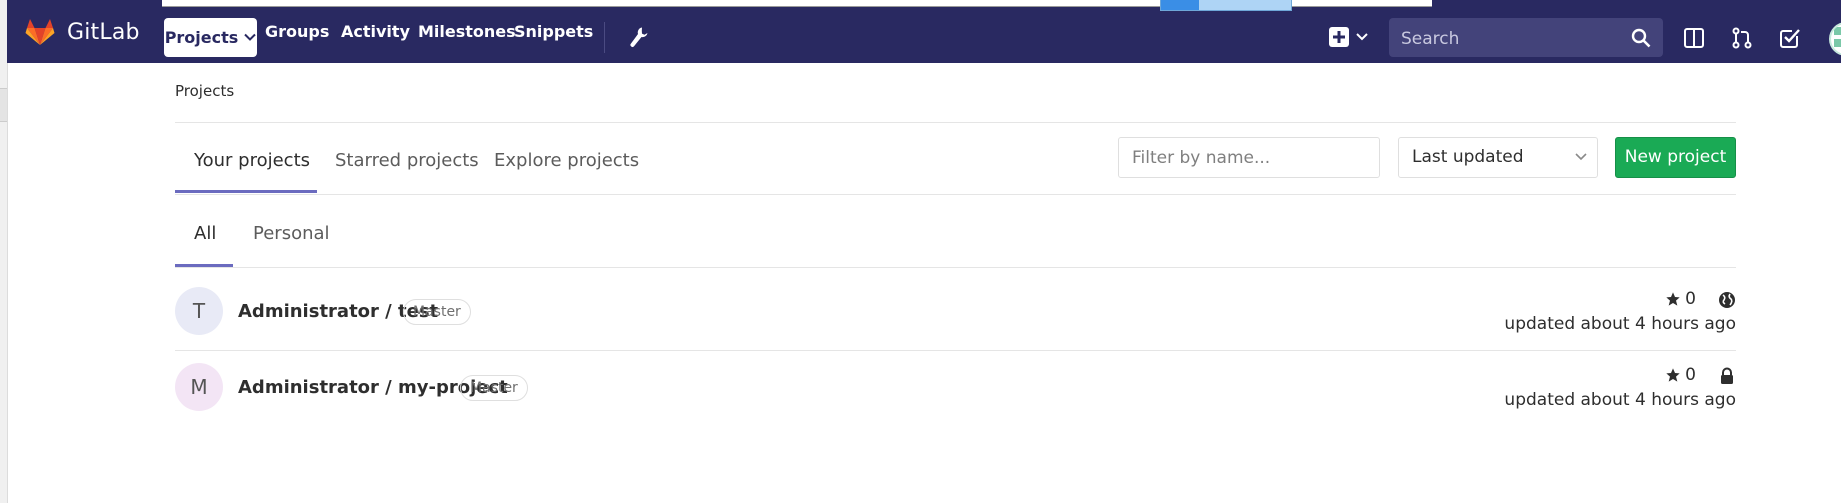 Image resolution: width=1841 pixels, height=503 pixels. I want to click on extension-chip, so click(1226, 5).